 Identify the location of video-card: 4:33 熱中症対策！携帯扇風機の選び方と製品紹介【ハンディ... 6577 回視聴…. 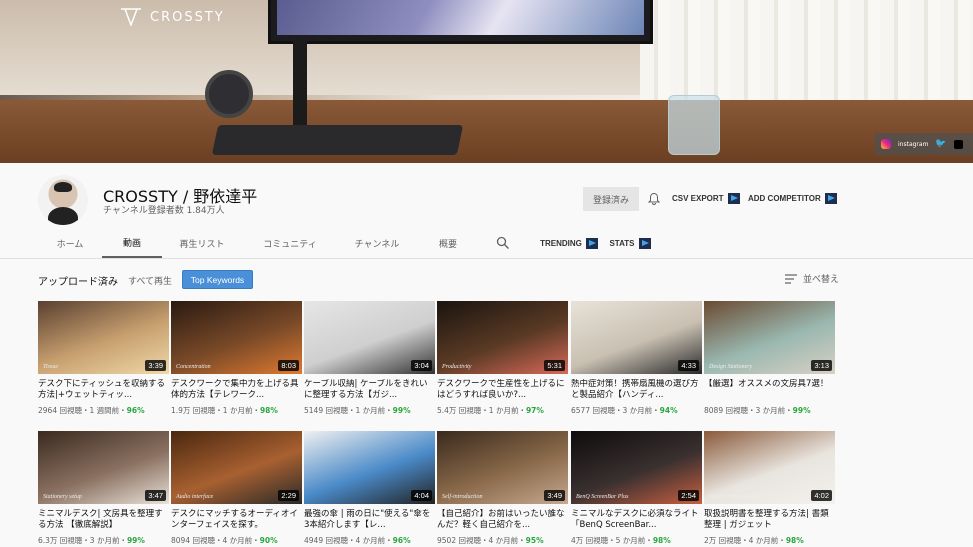
(636, 358).